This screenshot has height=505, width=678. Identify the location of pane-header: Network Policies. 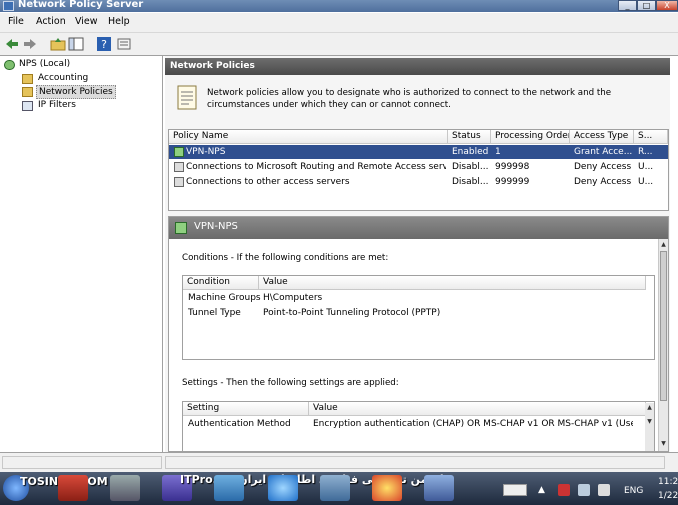
(417, 66).